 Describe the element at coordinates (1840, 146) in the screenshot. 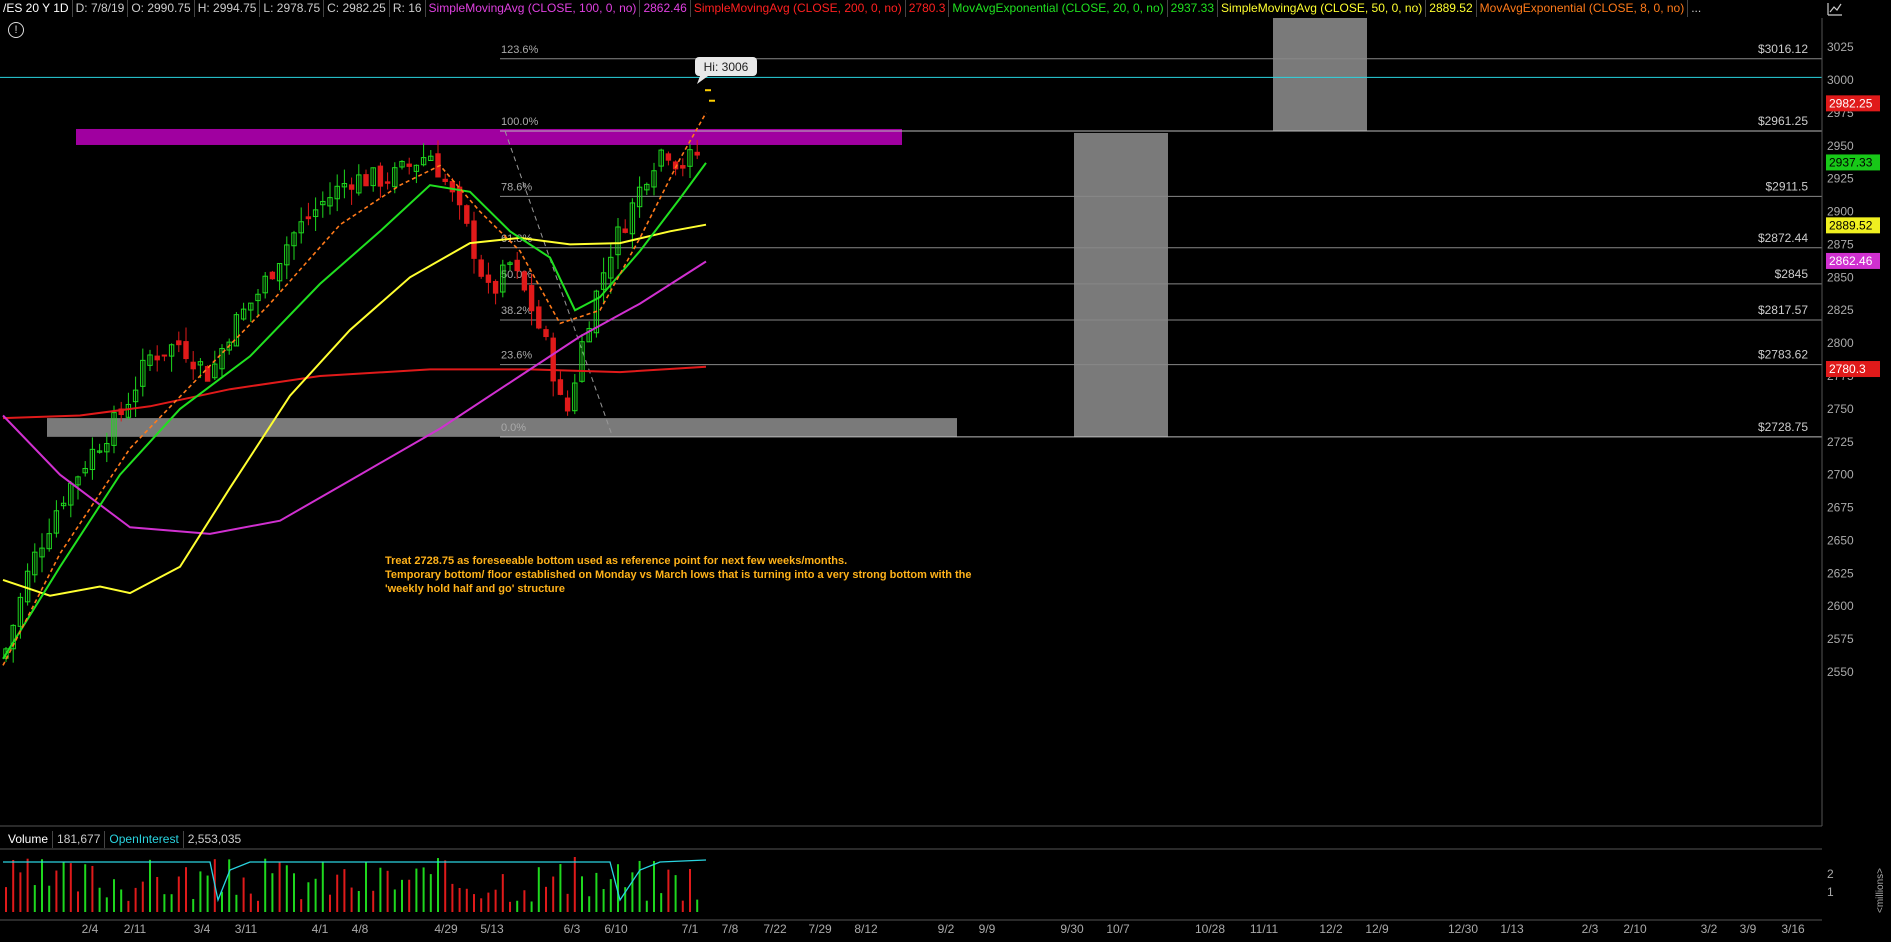

I see `price-tick-3: 2950` at that location.